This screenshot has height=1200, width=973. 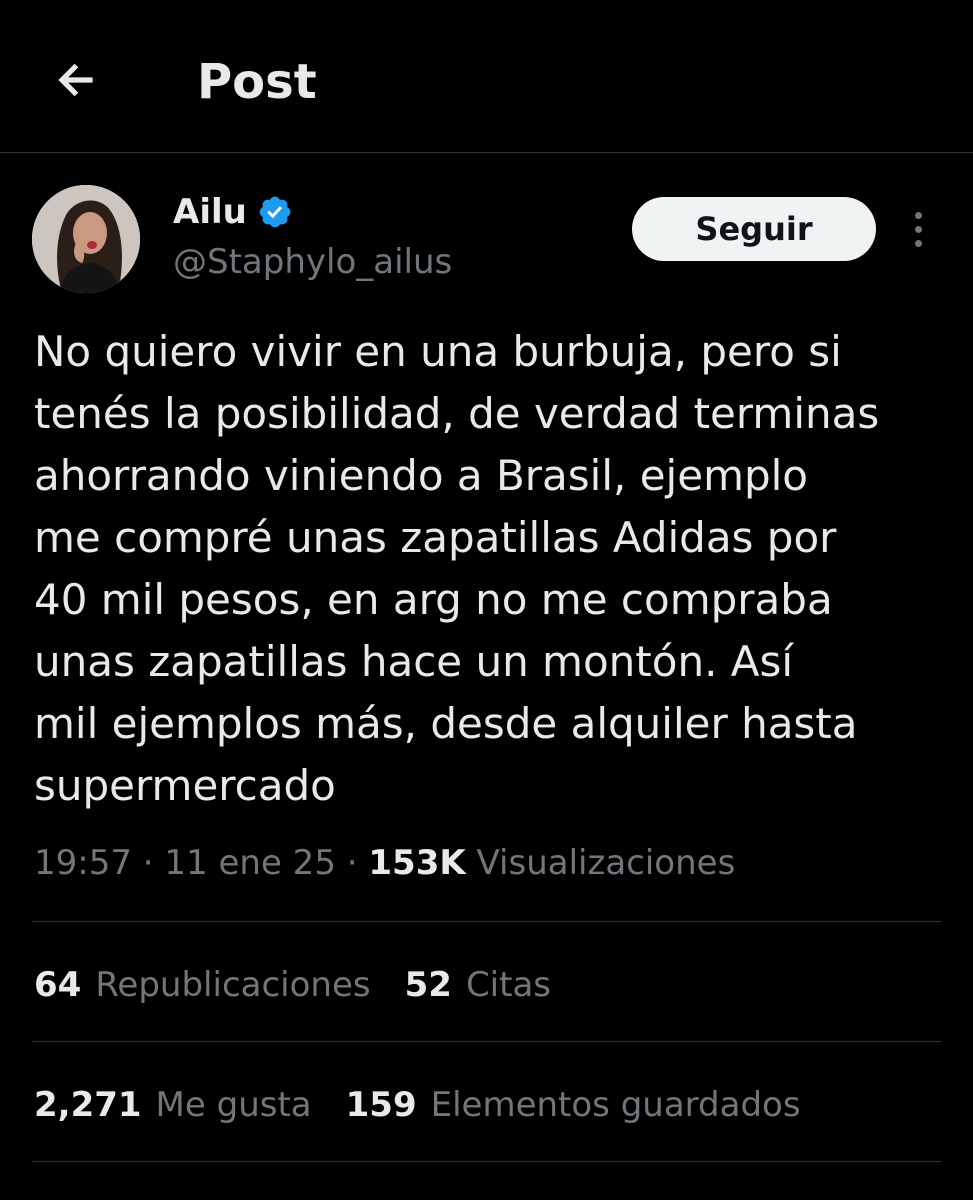 What do you see at coordinates (250, 863) in the screenshot?
I see `tweet-date: 11 ene 25` at bounding box center [250, 863].